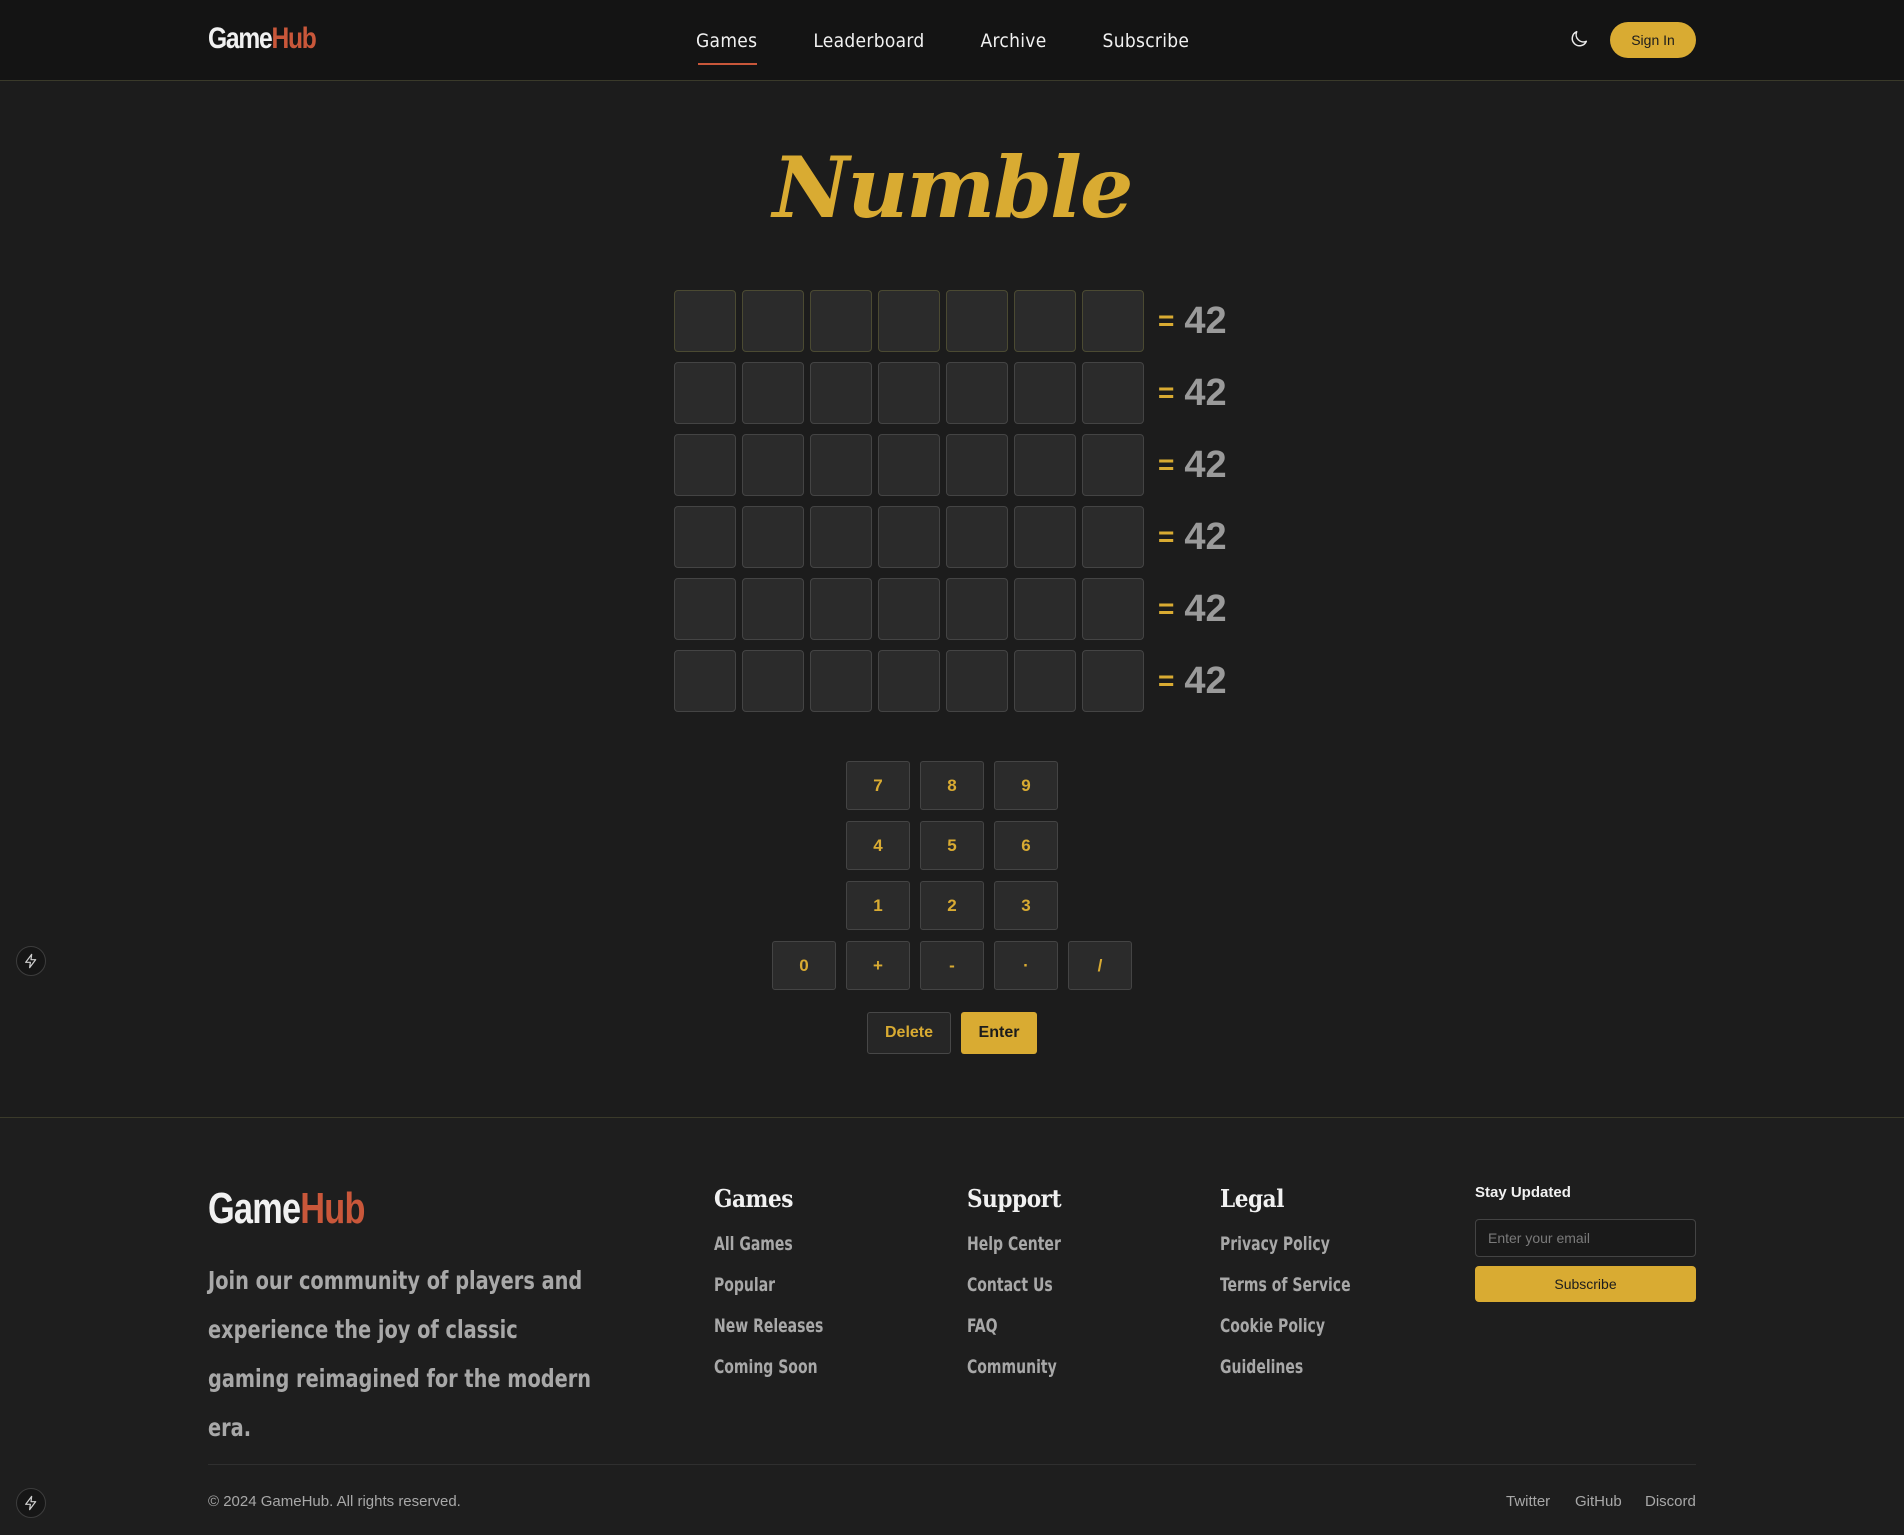  What do you see at coordinates (1026, 905) in the screenshot?
I see `key-3: 3` at bounding box center [1026, 905].